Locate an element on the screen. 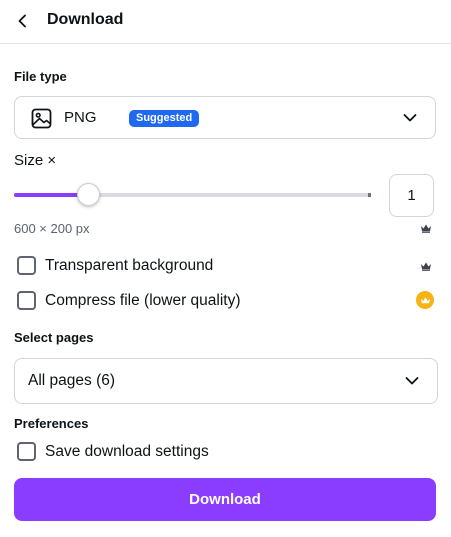  save-download-settings-label: Save download settings is located at coordinates (127, 451).